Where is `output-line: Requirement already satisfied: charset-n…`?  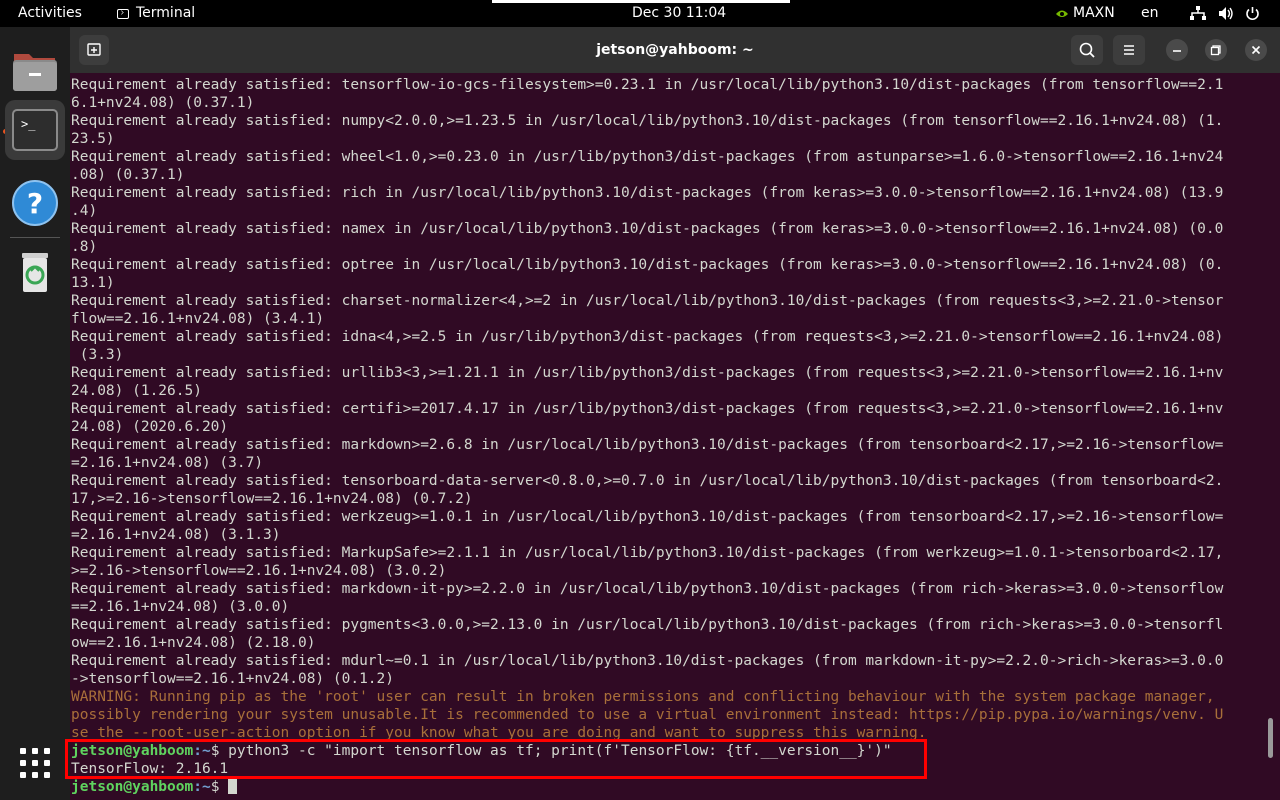 output-line: Requirement already satisfied: charset-n… is located at coordinates (647, 301).